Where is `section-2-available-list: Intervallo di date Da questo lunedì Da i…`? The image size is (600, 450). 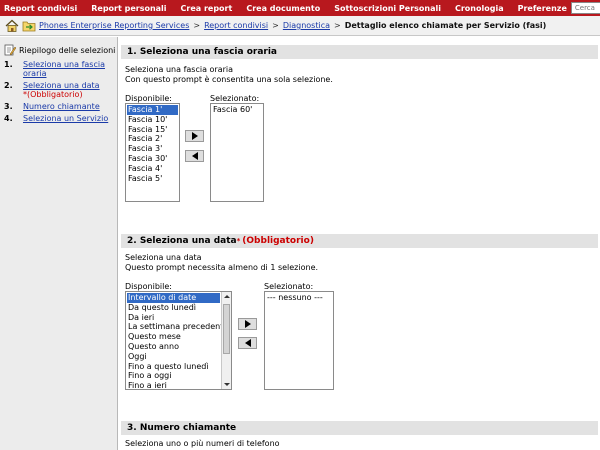 section-2-available-list: Intervallo di date Da questo lunedì Da i… is located at coordinates (178, 340).